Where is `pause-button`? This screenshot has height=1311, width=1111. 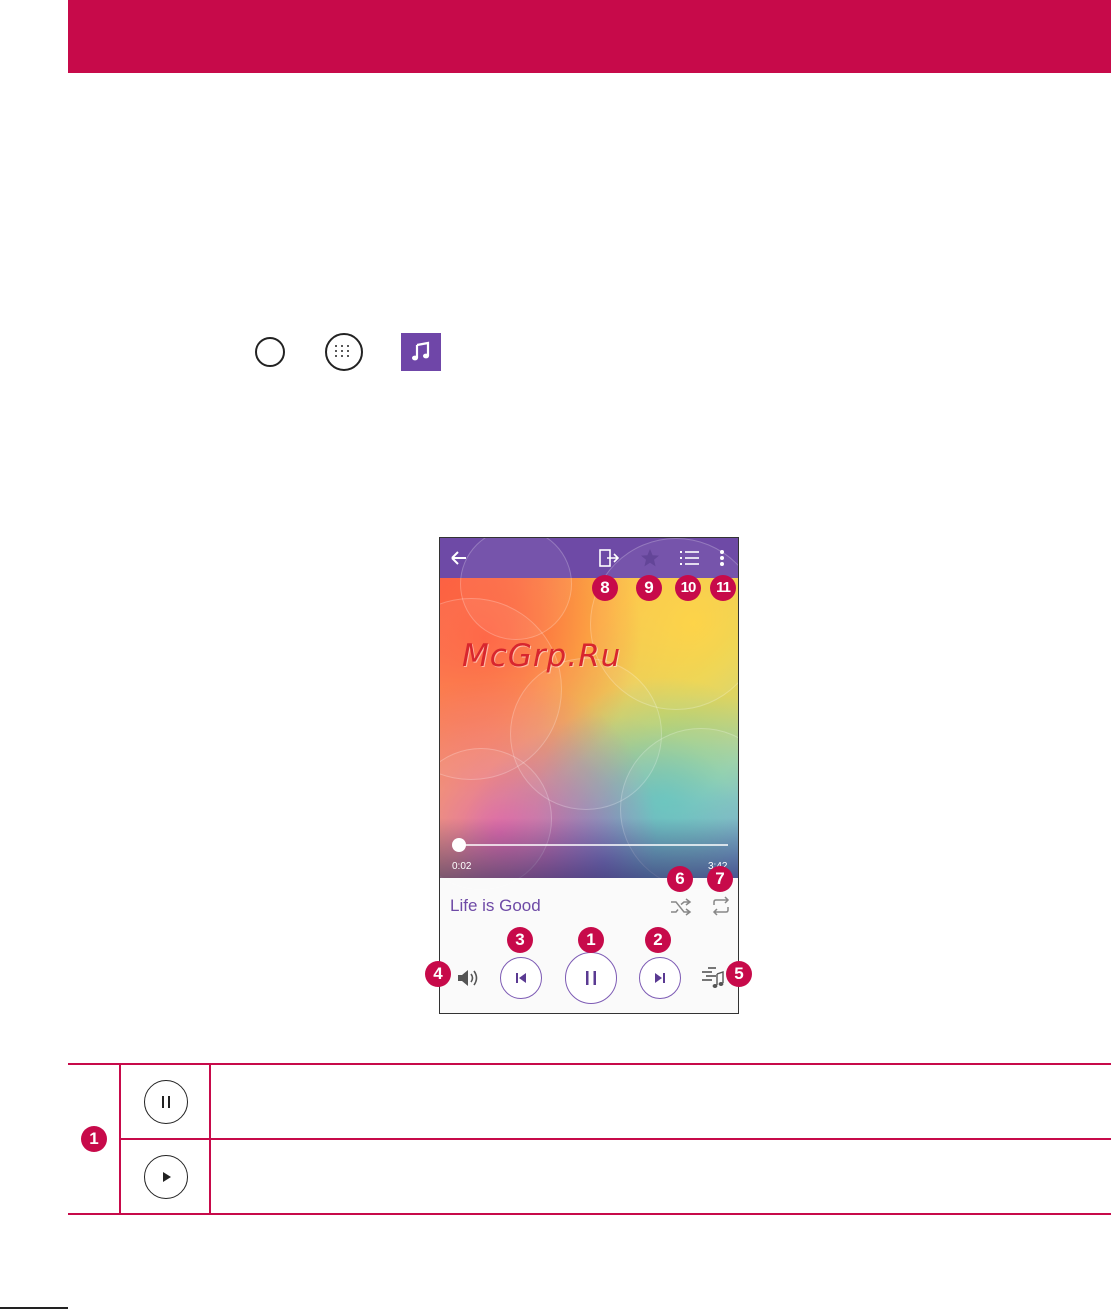
pause-button is located at coordinates (591, 978).